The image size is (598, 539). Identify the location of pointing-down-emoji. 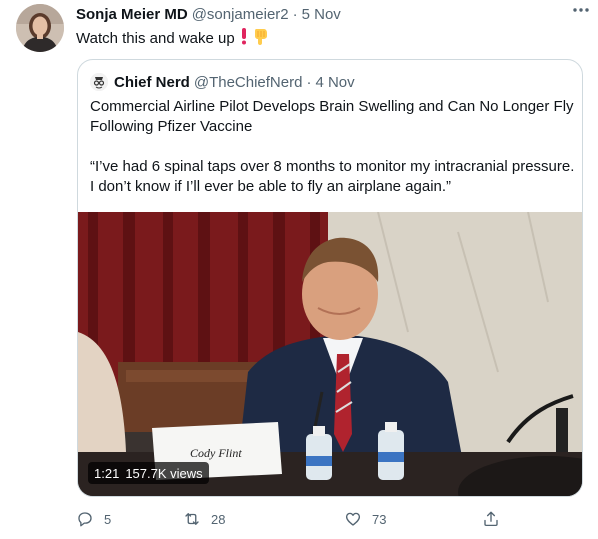
(261, 39).